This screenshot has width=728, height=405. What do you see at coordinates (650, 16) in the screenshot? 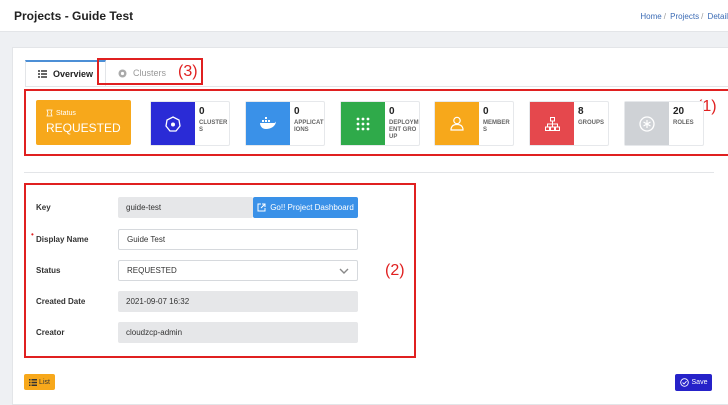
I see `breadcrumb-home: Home` at bounding box center [650, 16].